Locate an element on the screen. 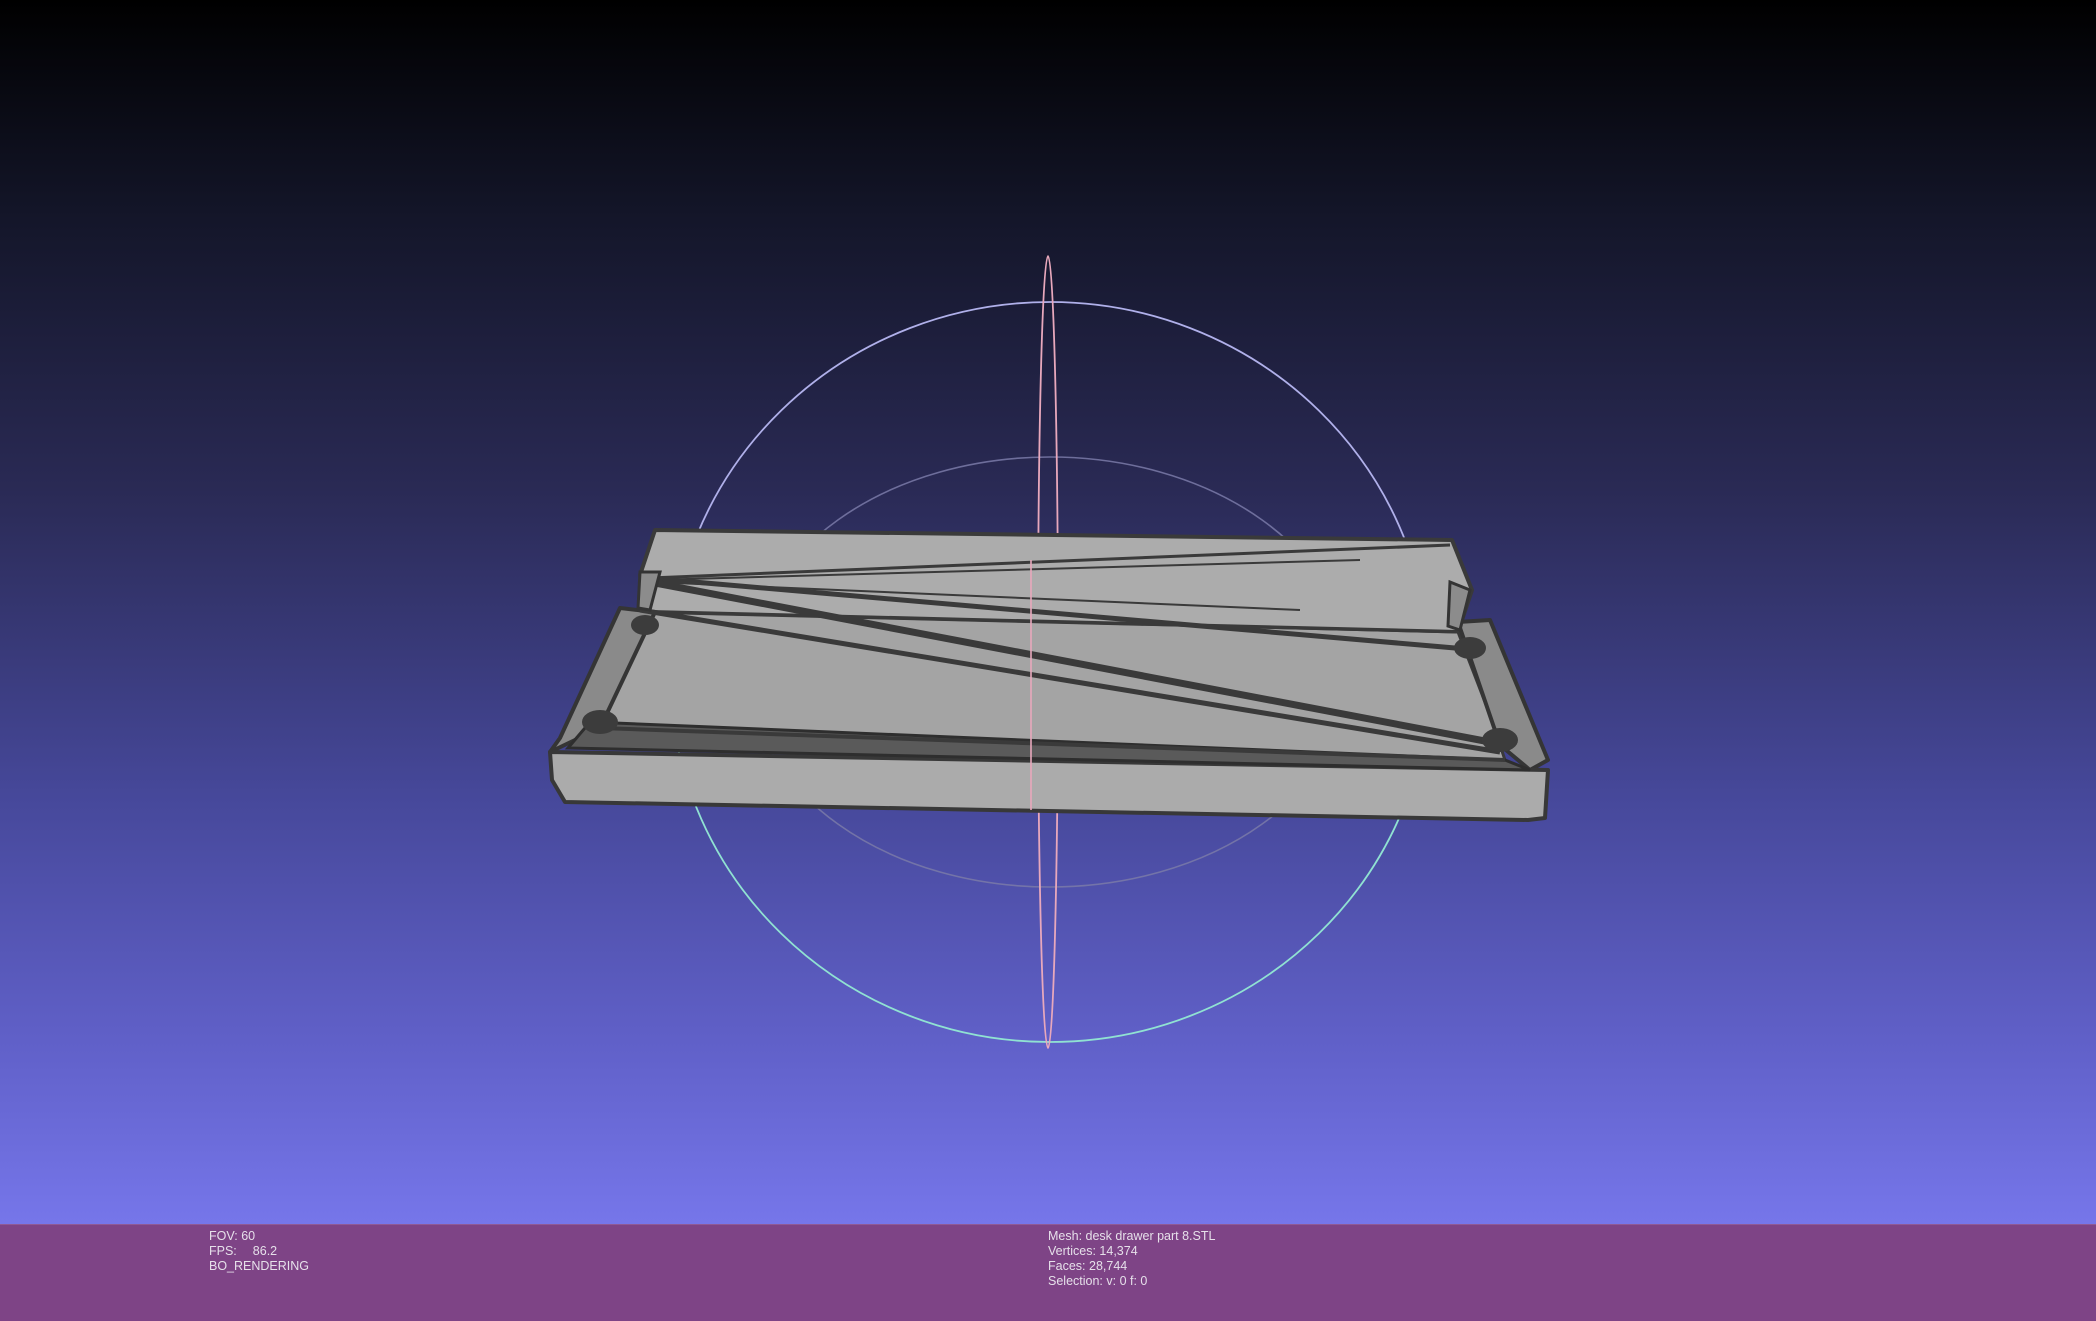 This screenshot has width=2096, height=1321. mesh-name: desk drawer part 8.STL is located at coordinates (1150, 1236).